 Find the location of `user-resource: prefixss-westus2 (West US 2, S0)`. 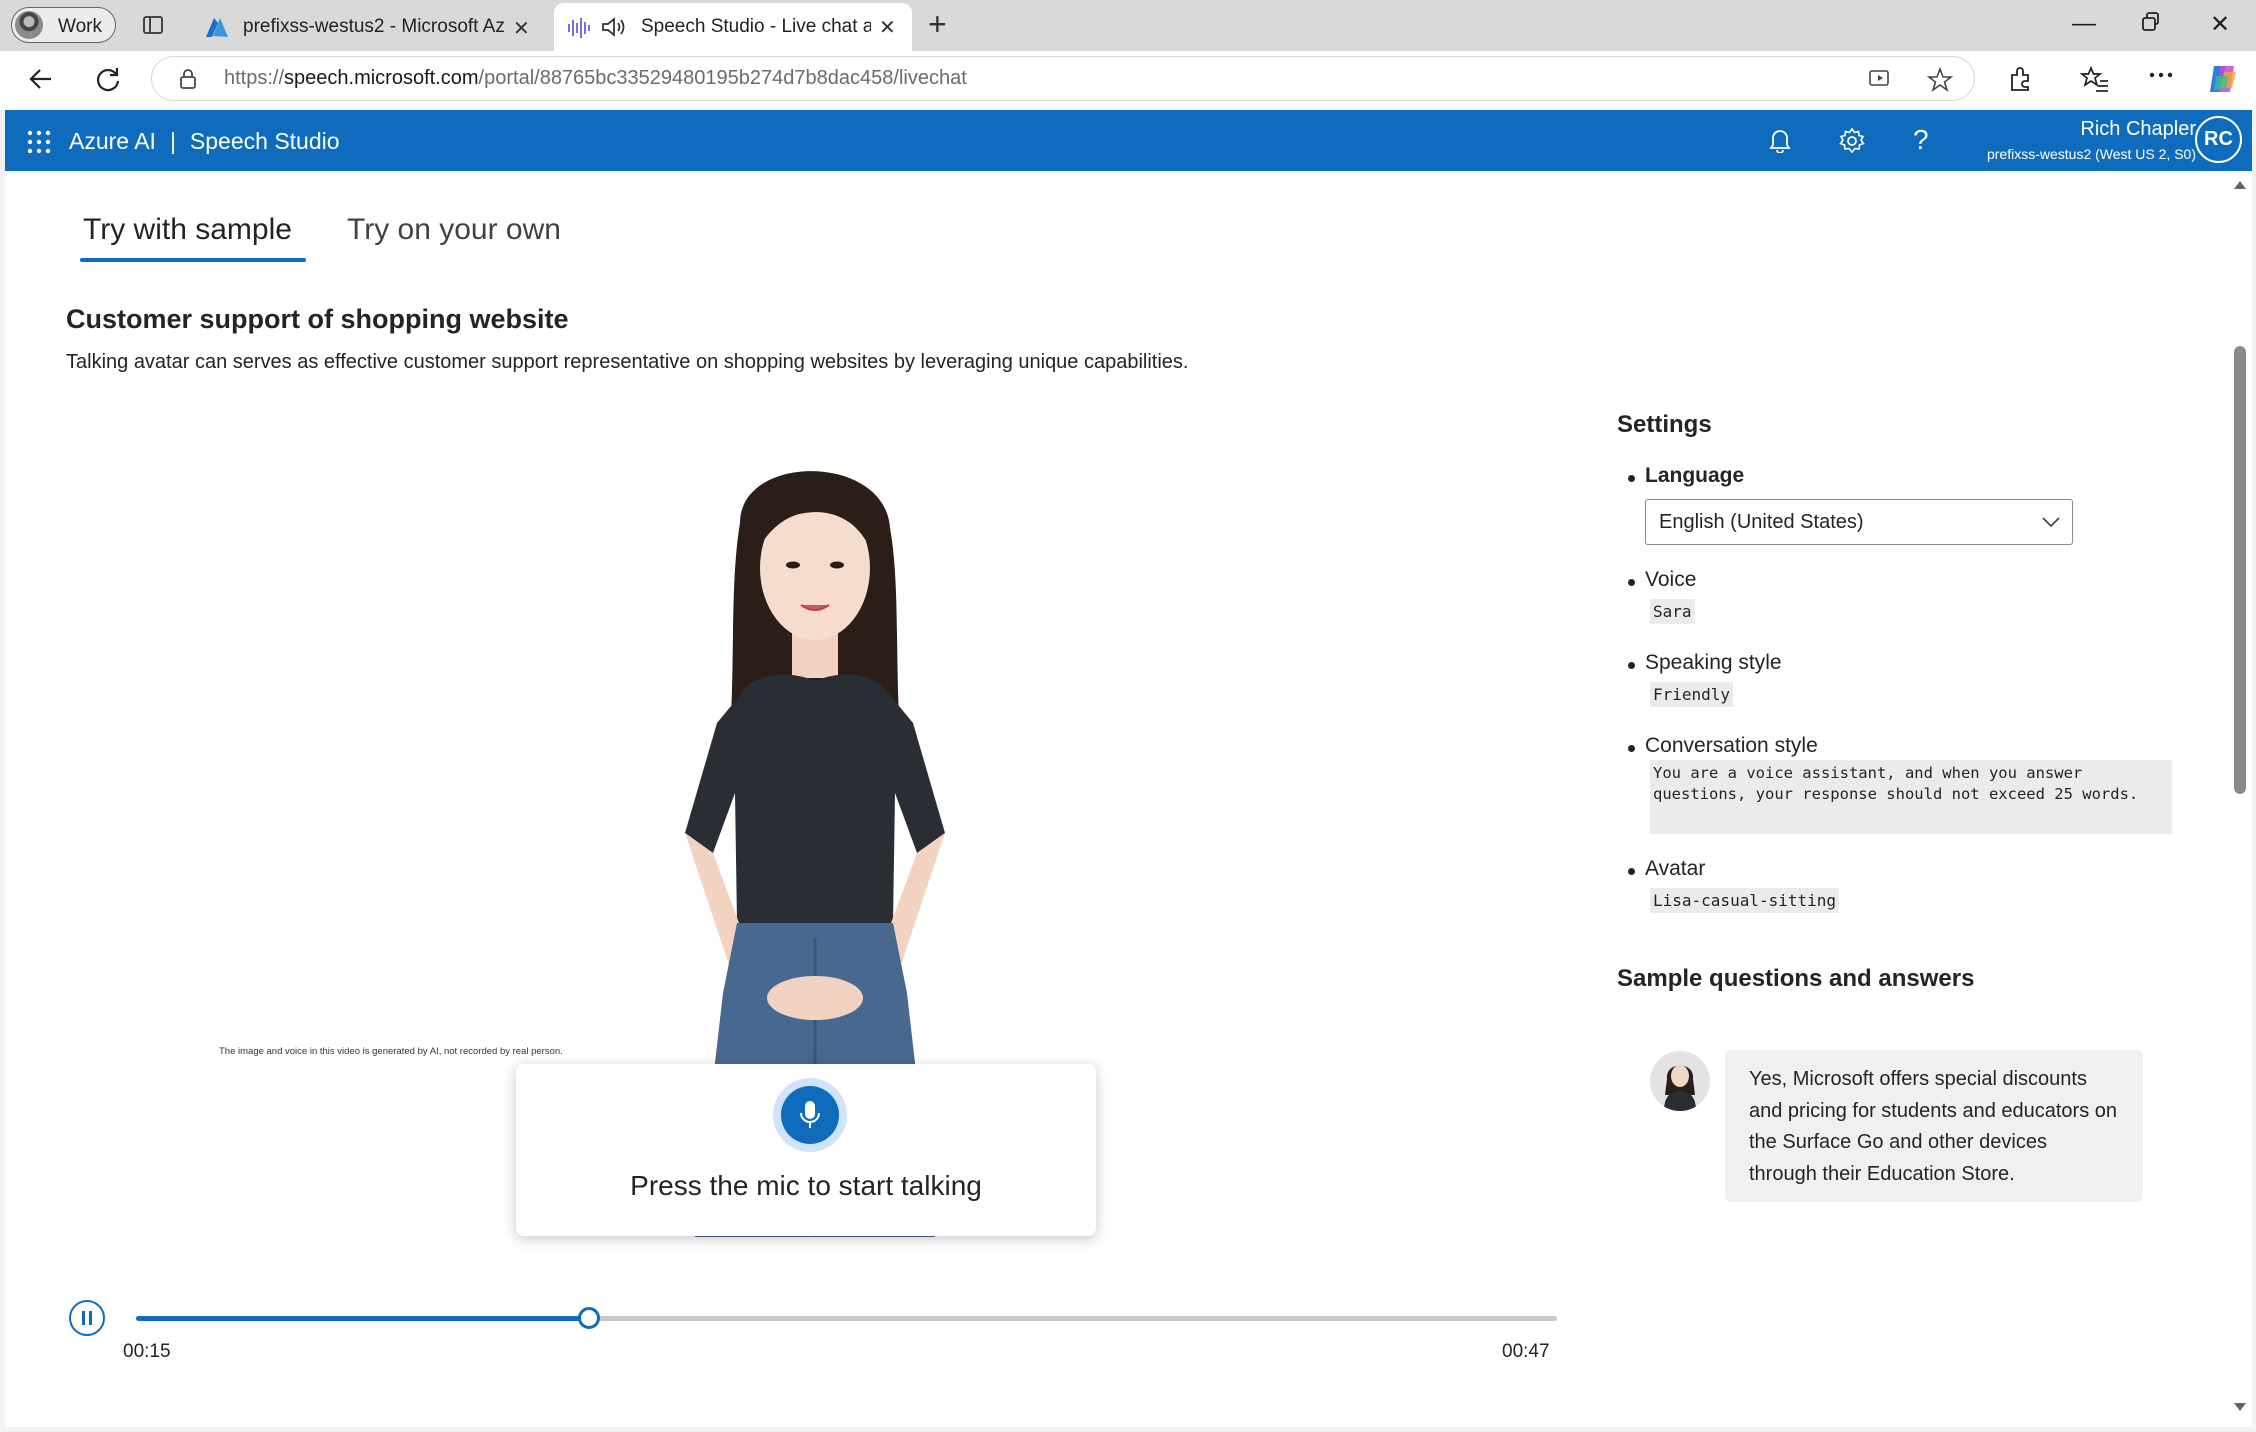

user-resource: prefixss-westus2 (West US 2, S0) is located at coordinates (2091, 154).